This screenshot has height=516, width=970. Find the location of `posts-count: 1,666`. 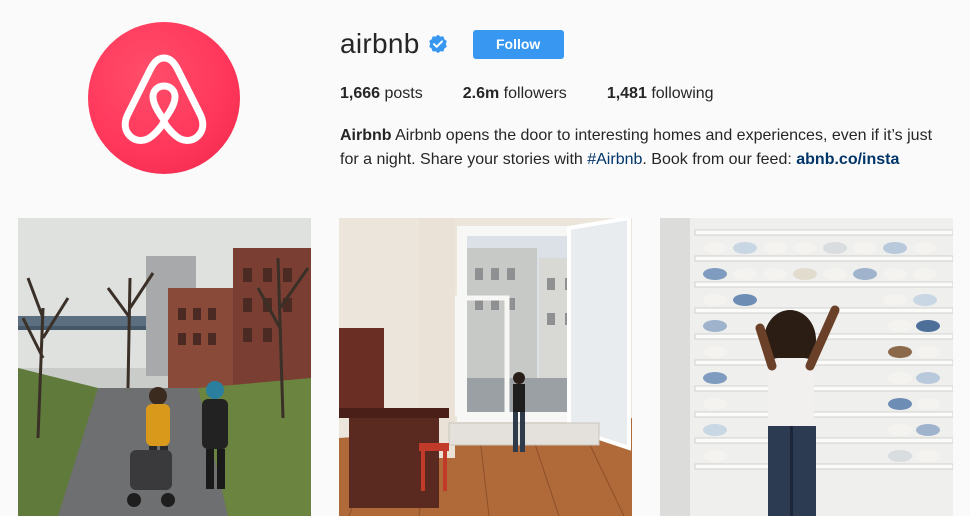

posts-count: 1,666 is located at coordinates (360, 93).